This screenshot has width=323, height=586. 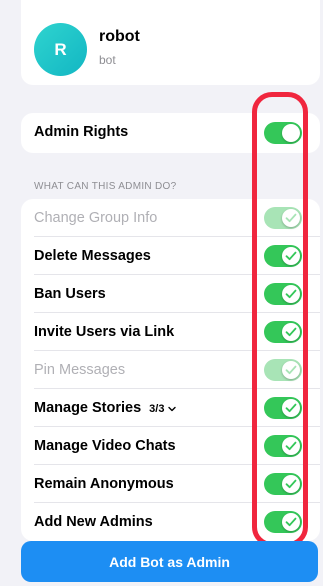 I want to click on bot-subtitle: bot, so click(x=107, y=60).